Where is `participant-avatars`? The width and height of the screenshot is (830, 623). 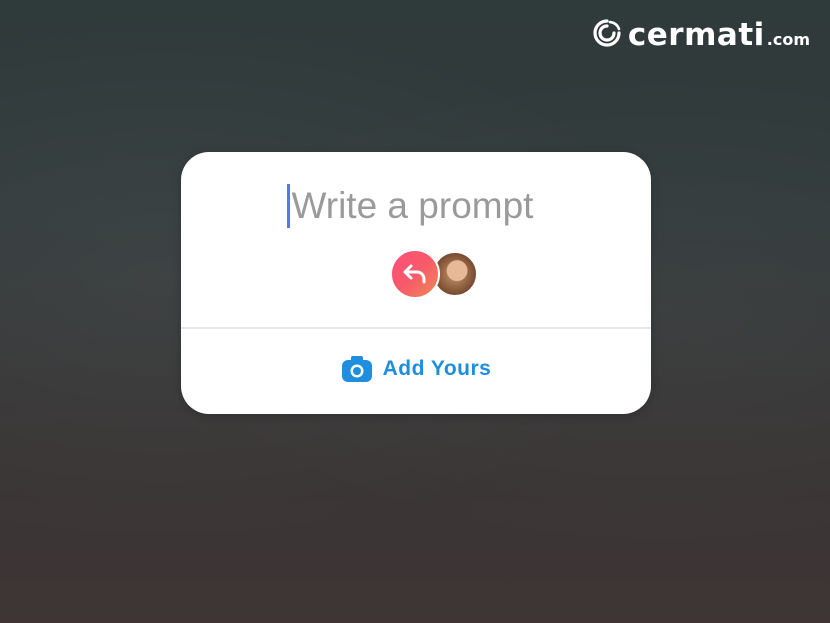
participant-avatars is located at coordinates (416, 274).